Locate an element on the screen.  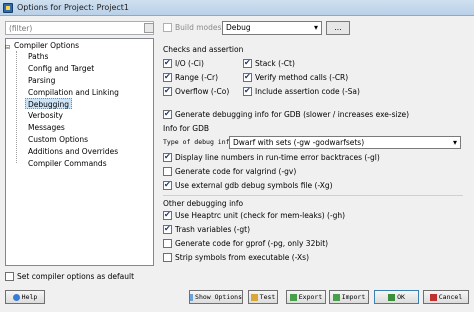
build-modes-checkbox is located at coordinates (167, 27).